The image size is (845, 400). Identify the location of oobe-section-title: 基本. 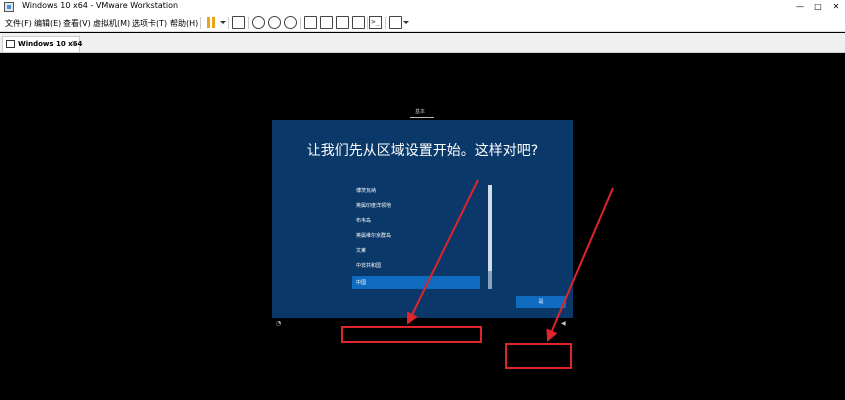
(420, 112).